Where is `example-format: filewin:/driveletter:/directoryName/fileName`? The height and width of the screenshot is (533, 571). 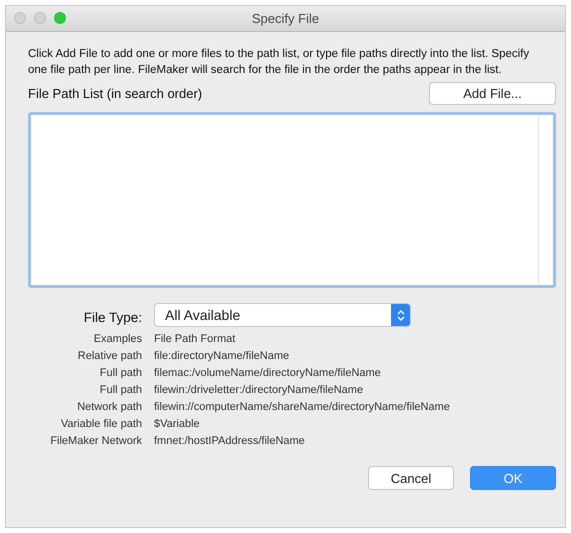
example-format: filewin:/driveletter:/directoryName/fileName is located at coordinates (259, 390).